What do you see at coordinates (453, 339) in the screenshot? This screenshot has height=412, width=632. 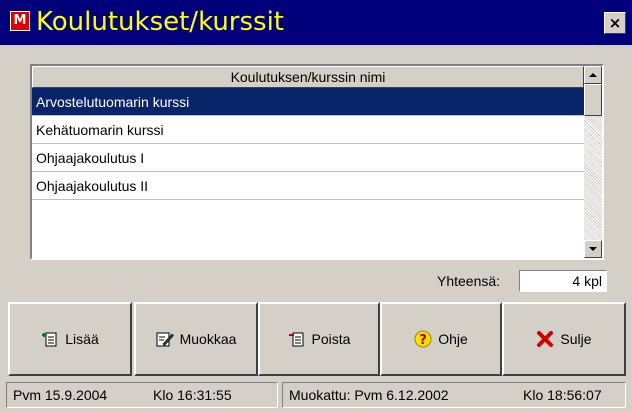 I see `help-button-label: Ohje` at bounding box center [453, 339].